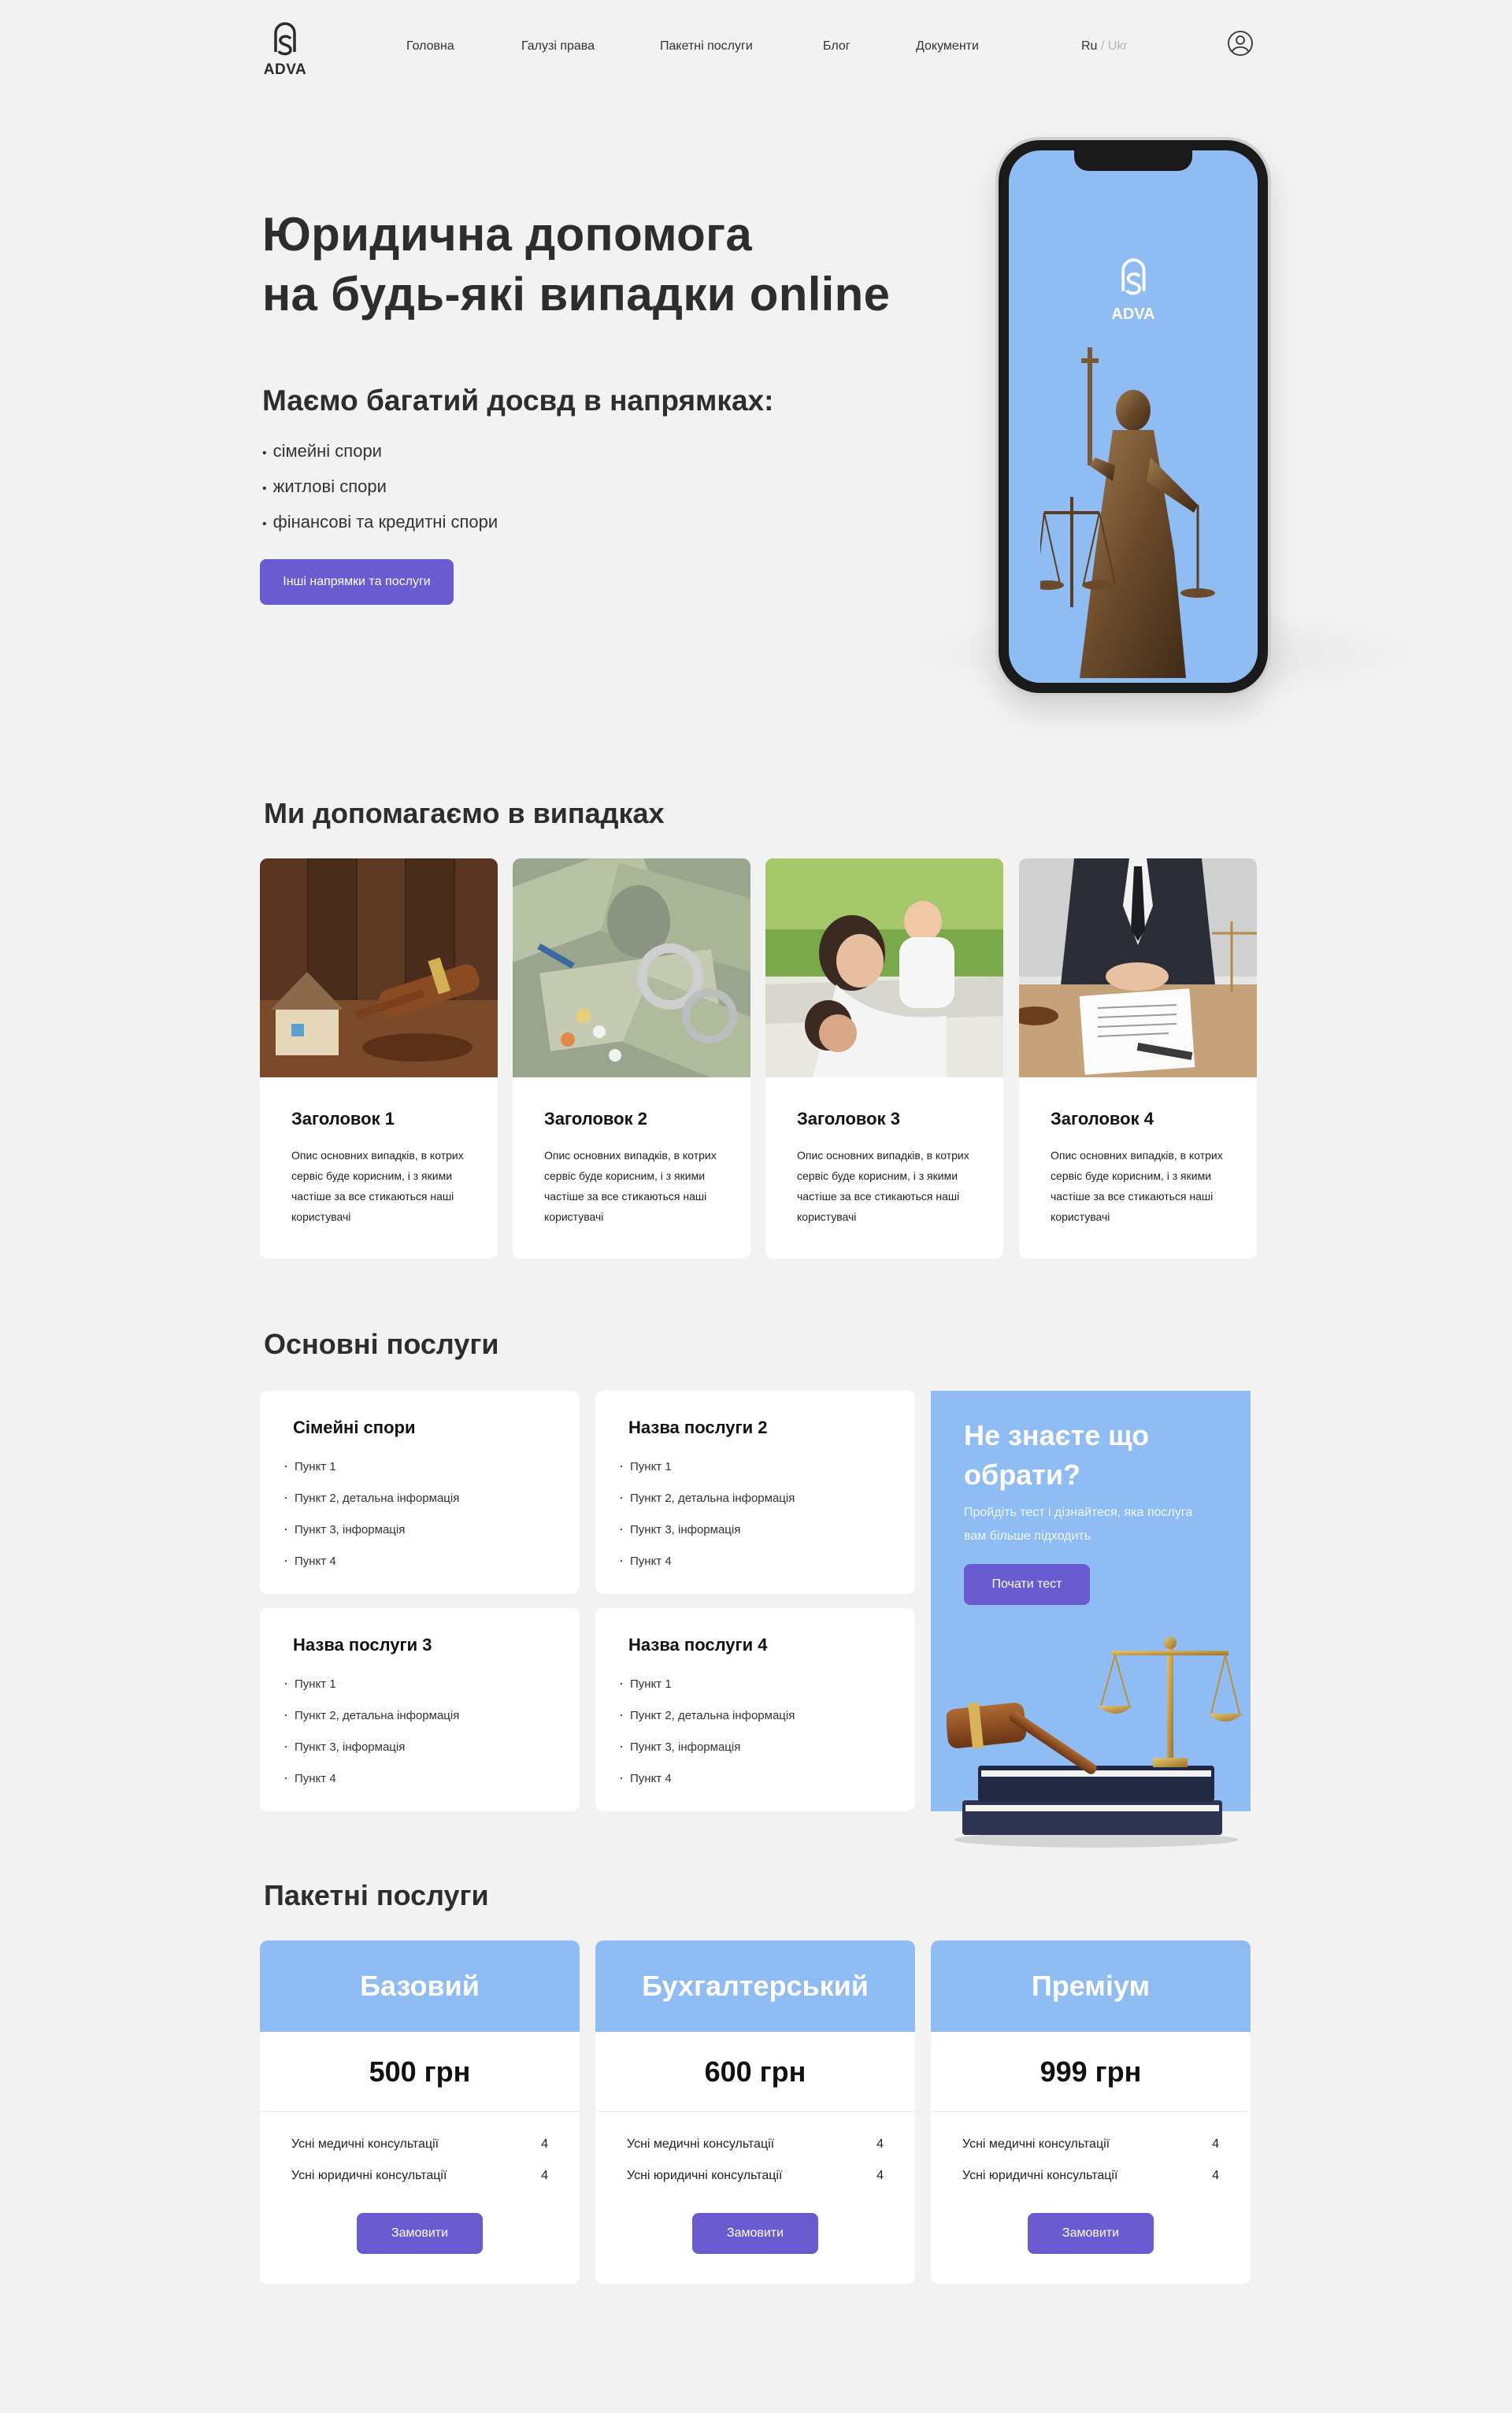 This screenshot has width=1512, height=2413. Describe the element at coordinates (376, 1895) in the screenshot. I see `packages-section-title: Пакетні послуги` at that location.